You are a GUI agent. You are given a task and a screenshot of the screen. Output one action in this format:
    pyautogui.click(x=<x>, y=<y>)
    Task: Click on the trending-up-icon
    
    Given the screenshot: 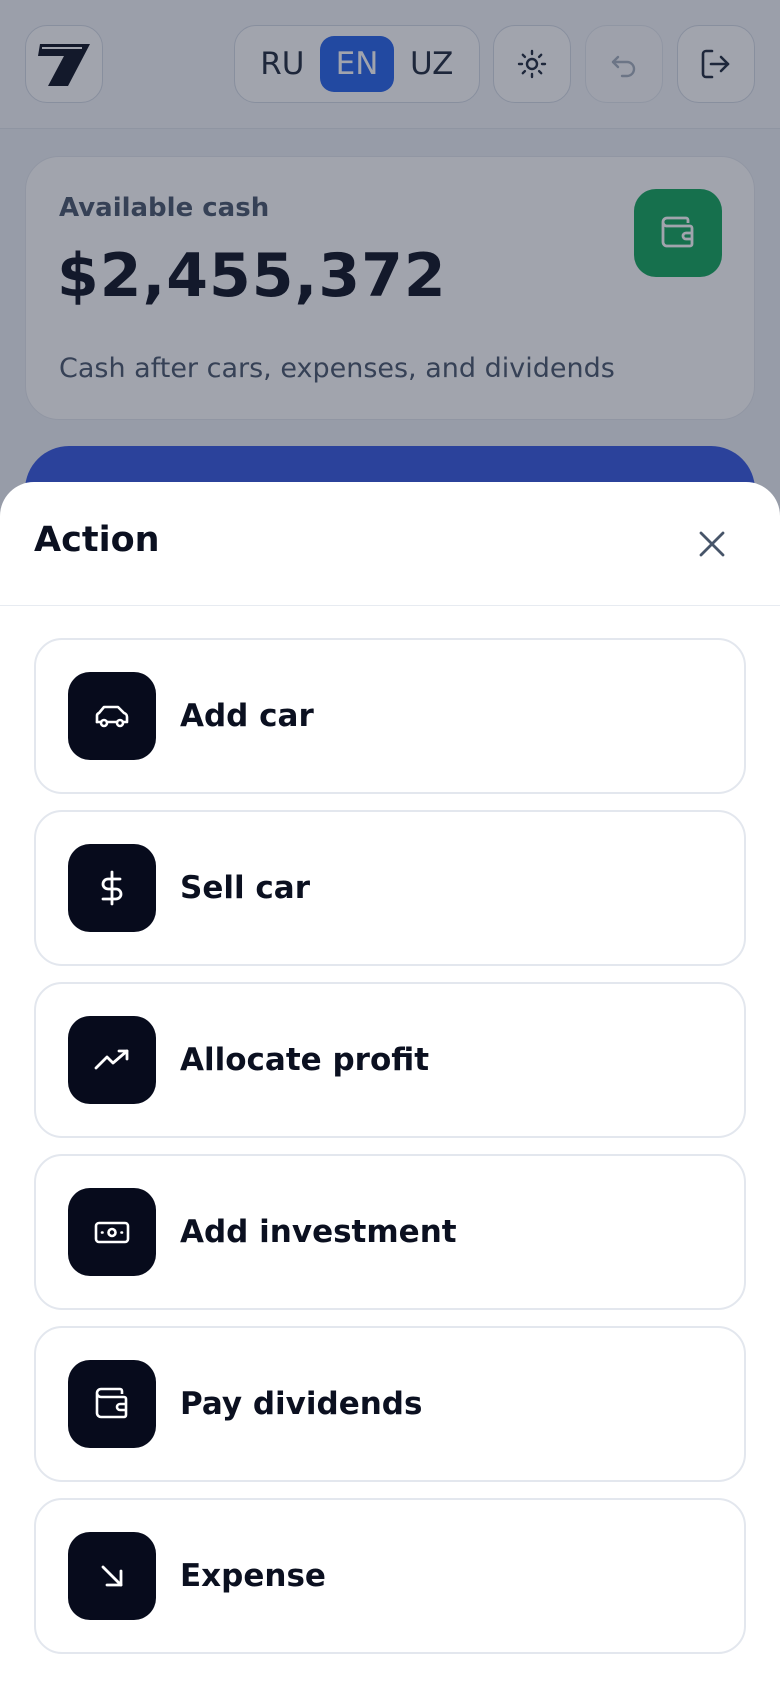 What is the action you would take?
    pyautogui.click(x=111, y=1059)
    